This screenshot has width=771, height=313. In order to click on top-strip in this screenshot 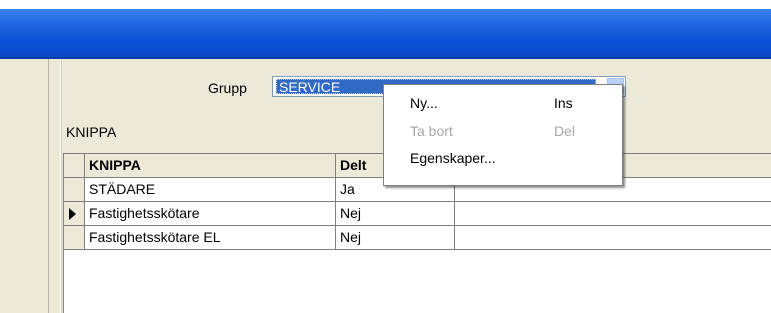, I will do `click(385, 4)`.